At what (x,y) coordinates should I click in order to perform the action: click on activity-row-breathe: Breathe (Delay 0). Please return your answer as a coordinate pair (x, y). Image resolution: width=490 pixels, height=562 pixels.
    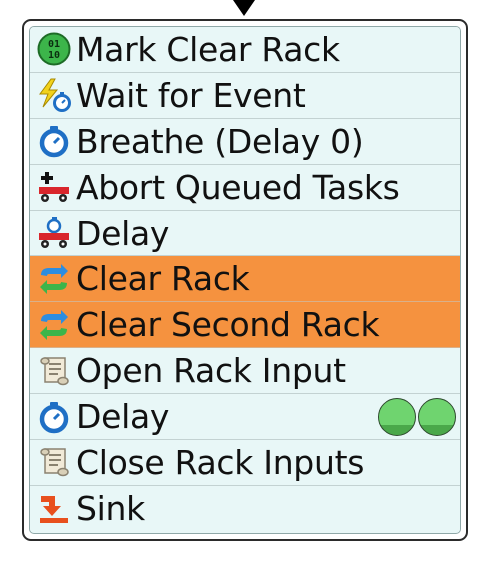
    Looking at the image, I should click on (245, 141).